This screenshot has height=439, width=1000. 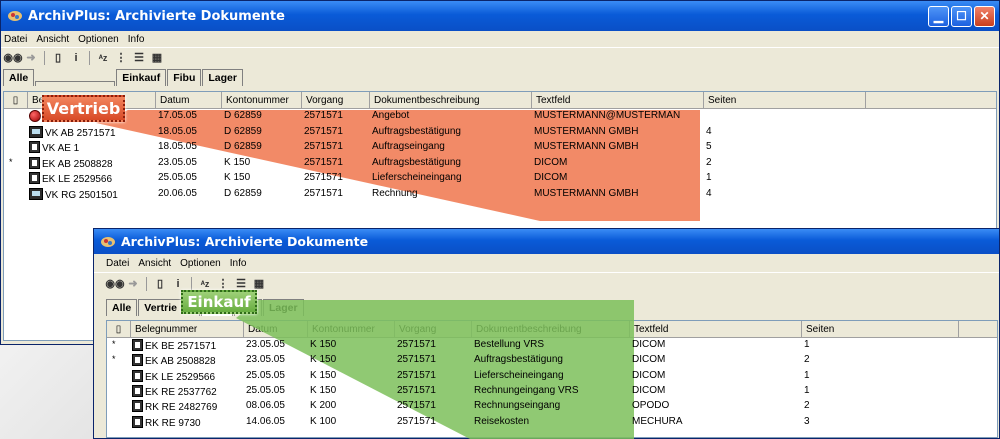 What do you see at coordinates (75, 83) in the screenshot?
I see `tab-vertrieb` at bounding box center [75, 83].